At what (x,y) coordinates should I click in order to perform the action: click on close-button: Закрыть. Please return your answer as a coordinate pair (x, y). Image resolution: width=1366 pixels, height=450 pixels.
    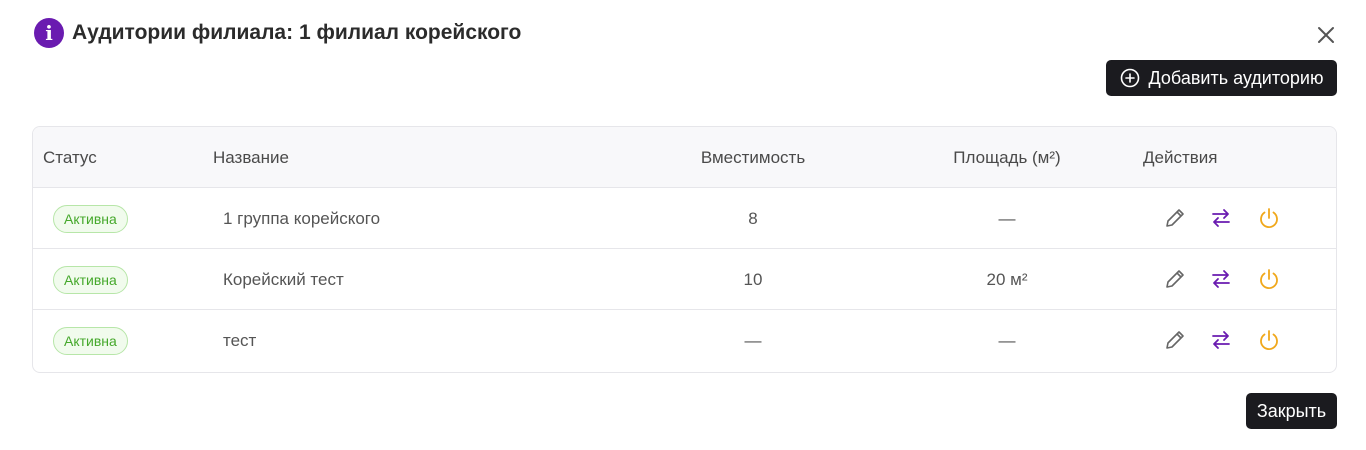
    Looking at the image, I should click on (1291, 411).